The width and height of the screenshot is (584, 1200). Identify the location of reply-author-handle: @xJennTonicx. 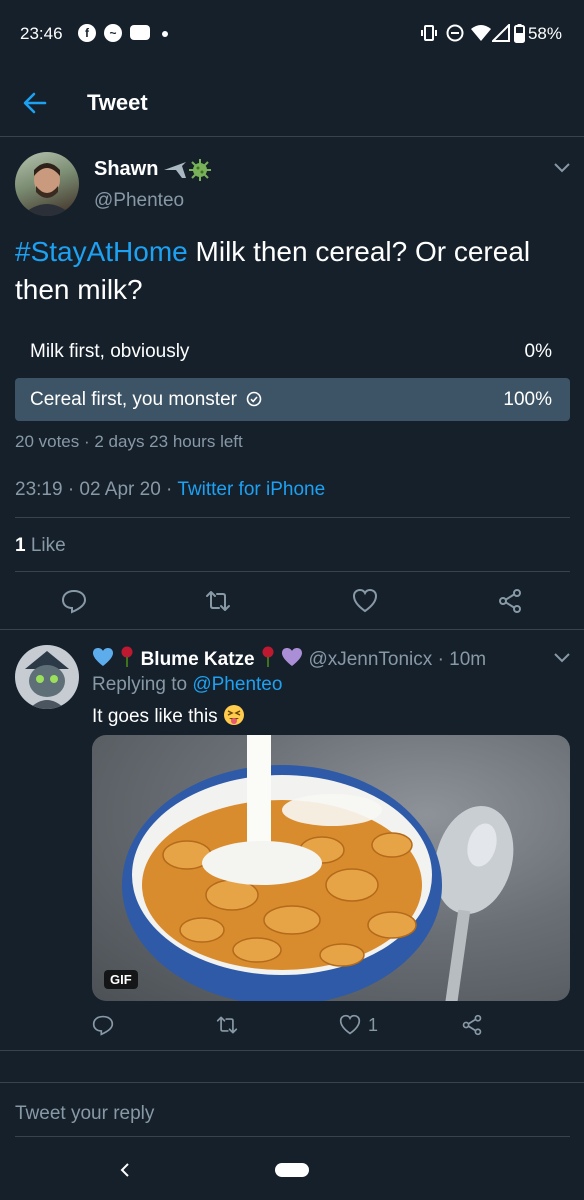
(370, 659).